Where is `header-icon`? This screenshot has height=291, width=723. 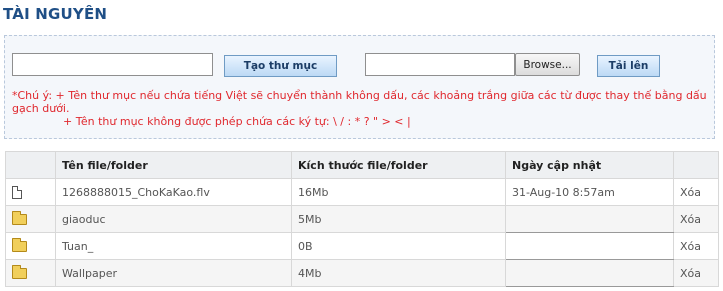 header-icon is located at coordinates (30, 165).